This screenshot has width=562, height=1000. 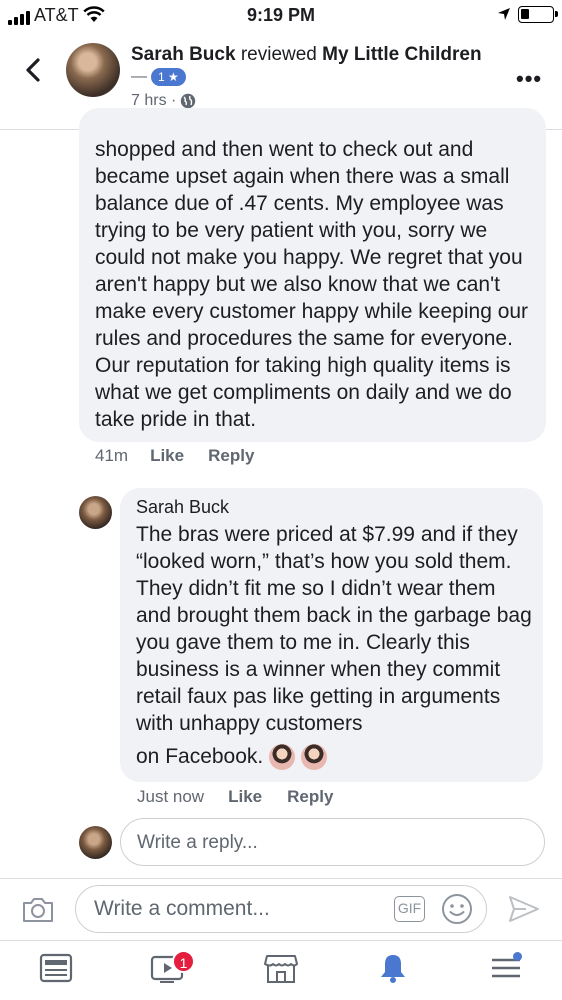 What do you see at coordinates (171, 796) in the screenshot?
I see `reply-time: Just now` at bounding box center [171, 796].